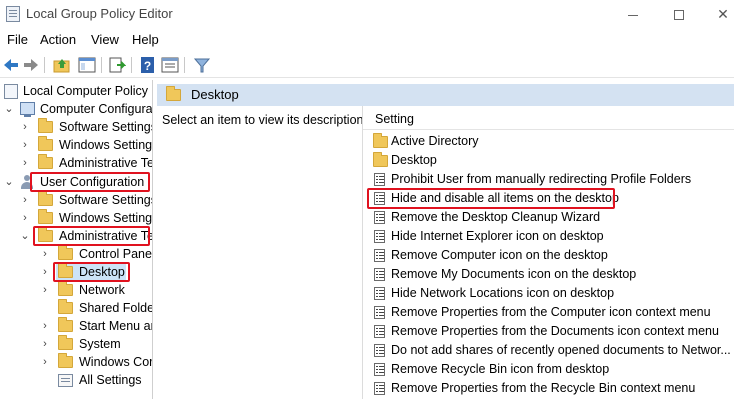 The width and height of the screenshot is (734, 399). Describe the element at coordinates (87, 65) in the screenshot. I see `show-hide-tree-icon` at that location.